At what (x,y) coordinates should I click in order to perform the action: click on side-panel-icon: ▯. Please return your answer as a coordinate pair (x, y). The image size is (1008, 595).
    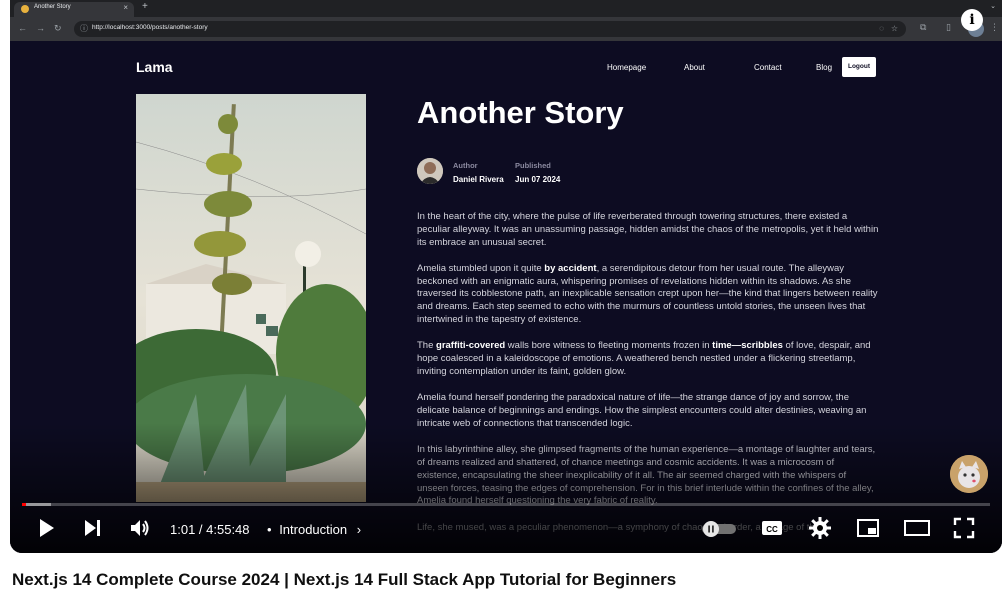
    Looking at the image, I should click on (948, 27).